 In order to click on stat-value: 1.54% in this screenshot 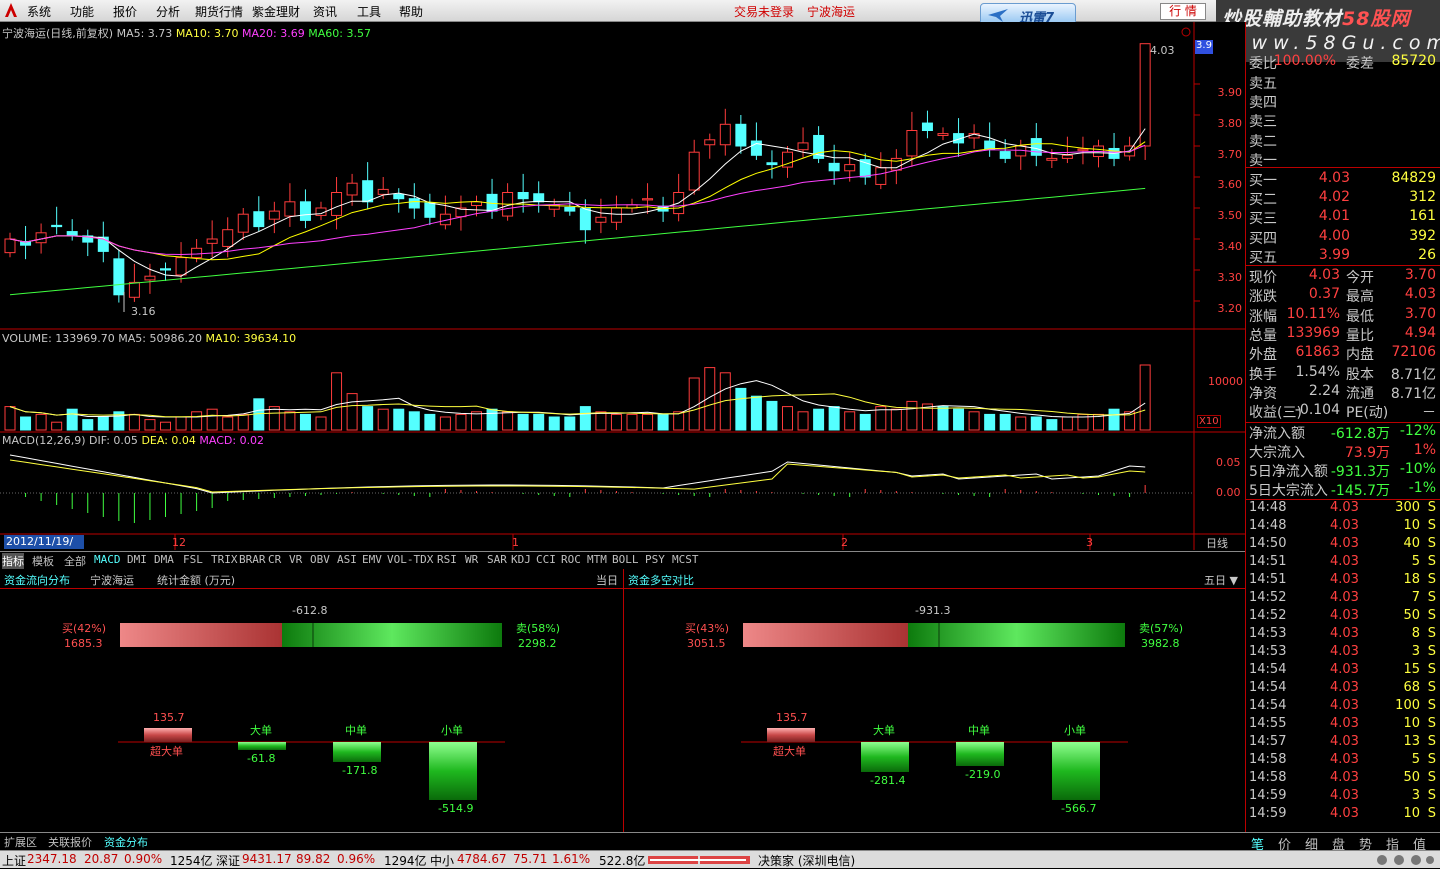, I will do `click(1317, 371)`.